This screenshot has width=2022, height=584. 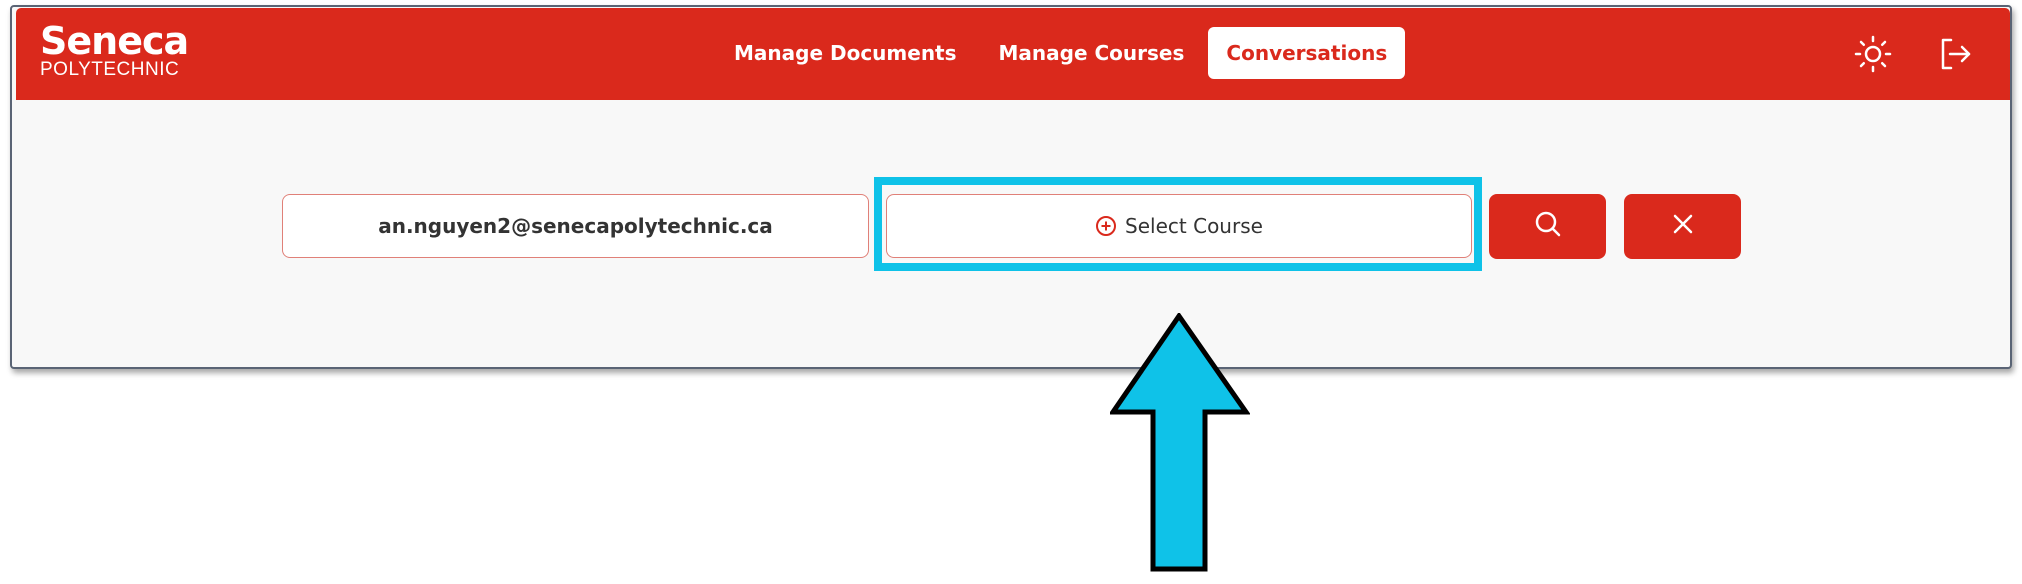 I want to click on close-icon, so click(x=1683, y=226).